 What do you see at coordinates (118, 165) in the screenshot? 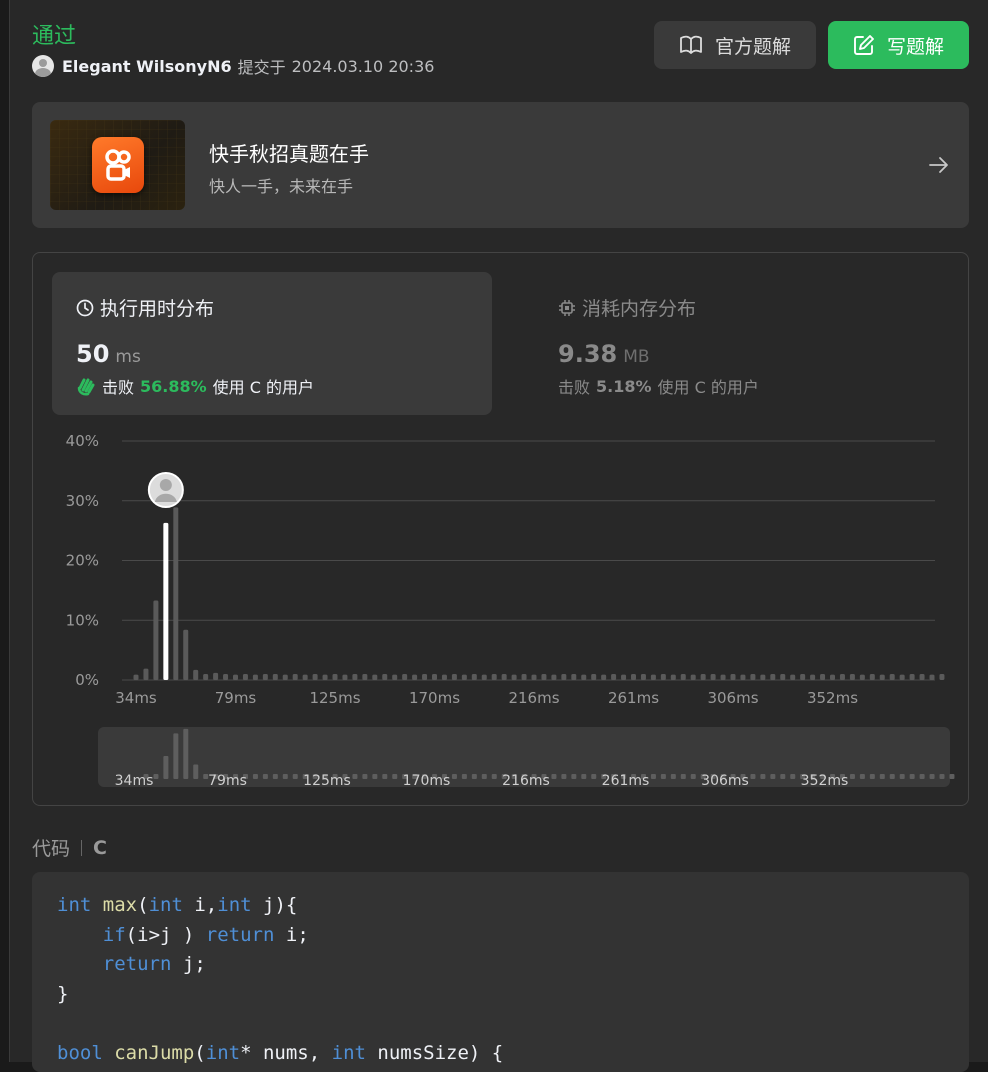
I see `kuaishou-logo` at bounding box center [118, 165].